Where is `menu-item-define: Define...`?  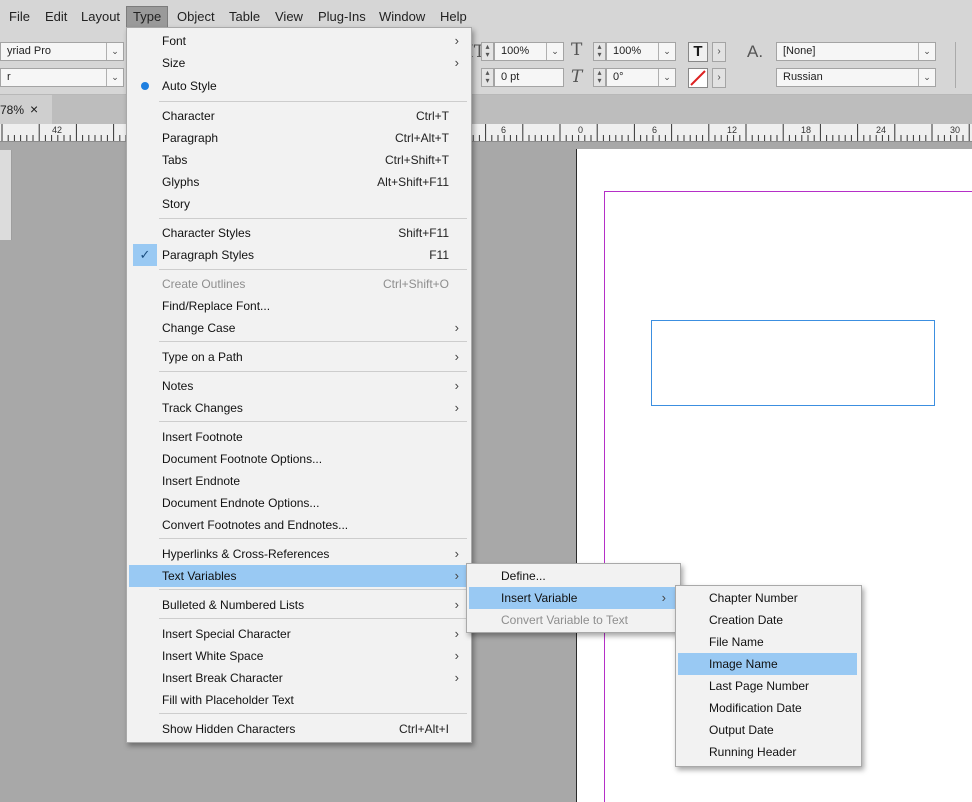
menu-item-define: Define... is located at coordinates (572, 576).